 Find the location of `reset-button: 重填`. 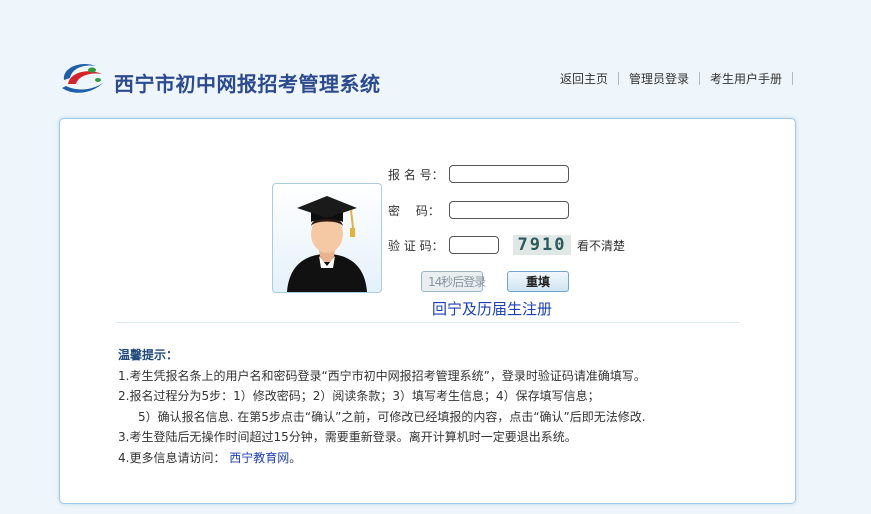

reset-button: 重填 is located at coordinates (538, 281).